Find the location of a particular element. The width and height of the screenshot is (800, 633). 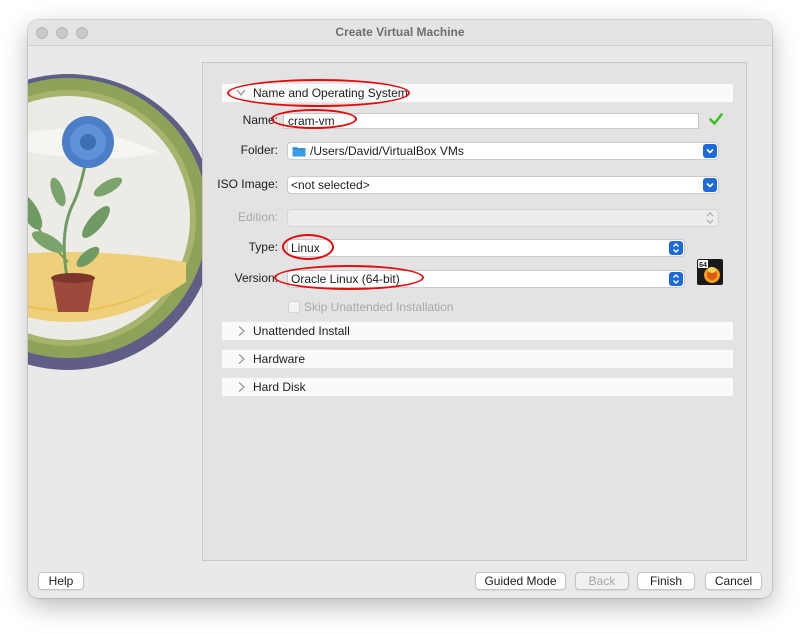

iso-dropdown-arrow is located at coordinates (710, 185).